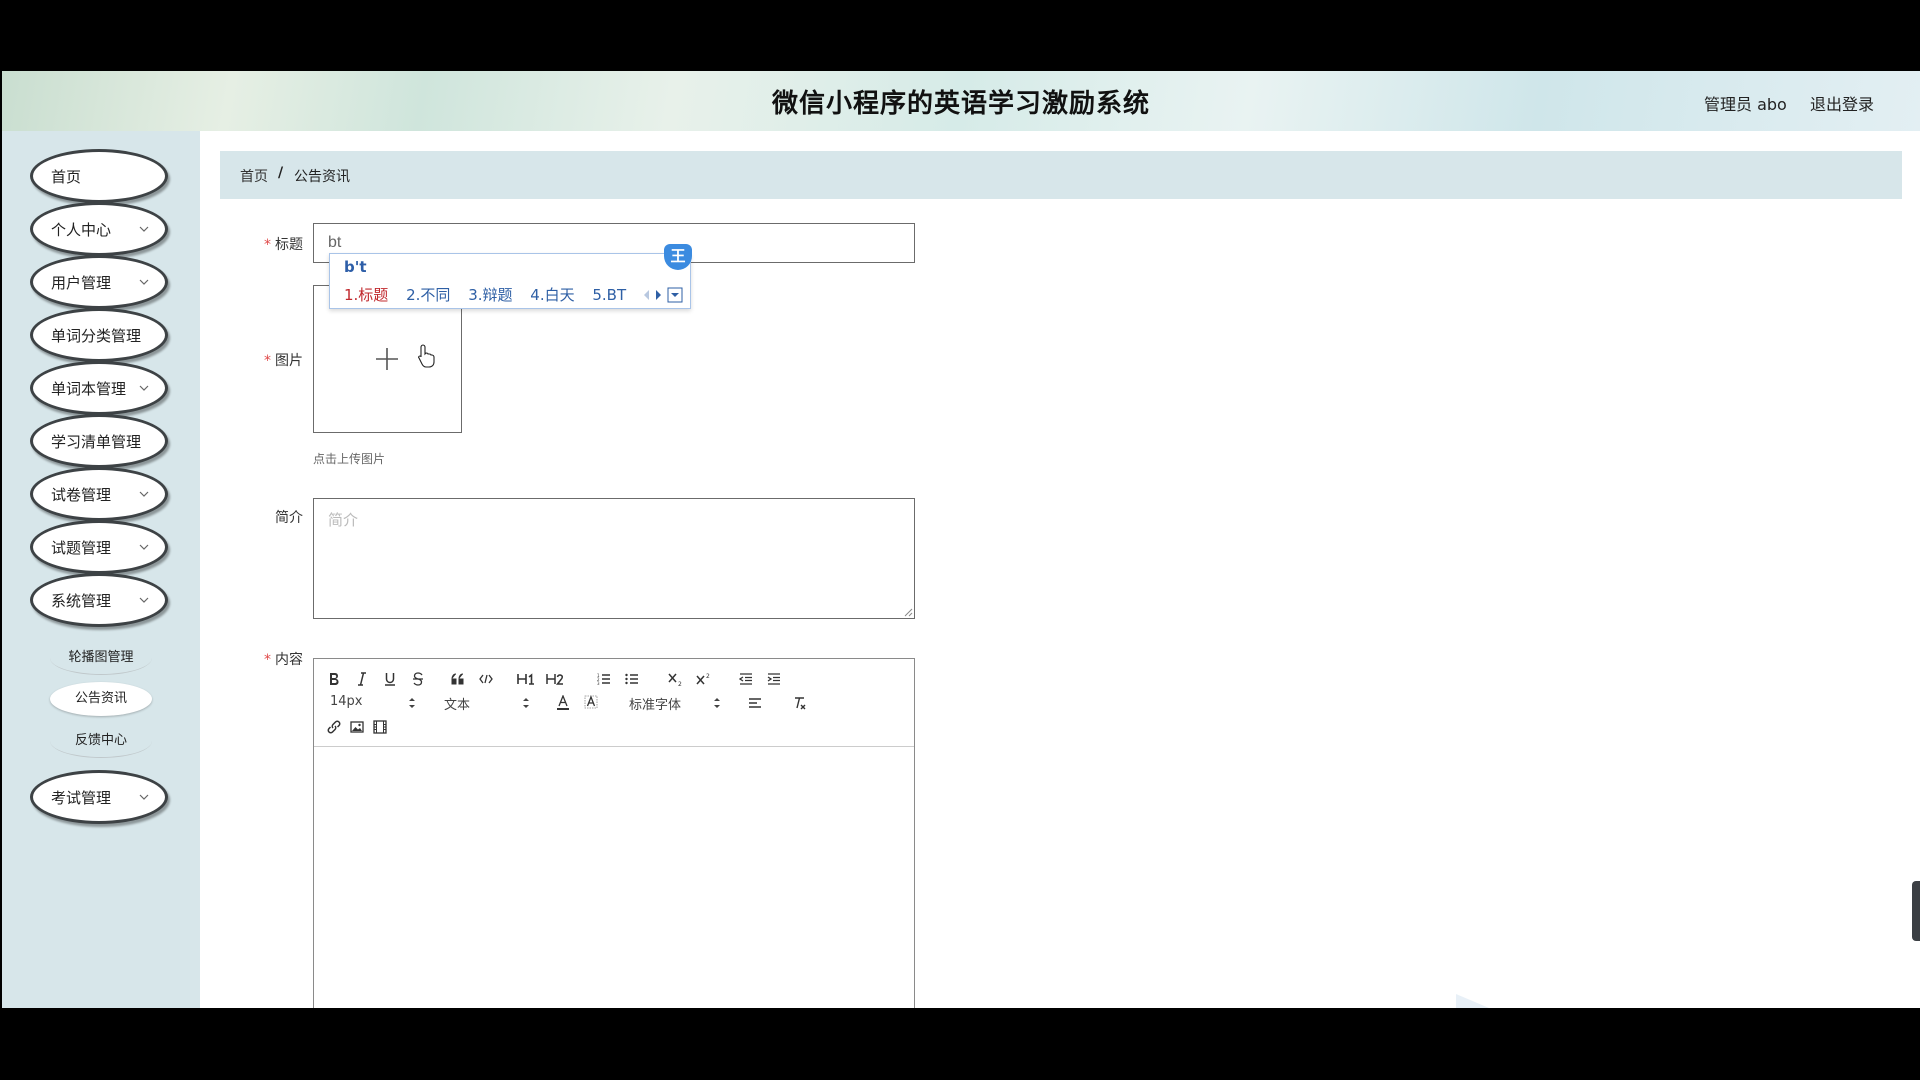  What do you see at coordinates (609, 295) in the screenshot?
I see `ime-candidate: 5.BT` at bounding box center [609, 295].